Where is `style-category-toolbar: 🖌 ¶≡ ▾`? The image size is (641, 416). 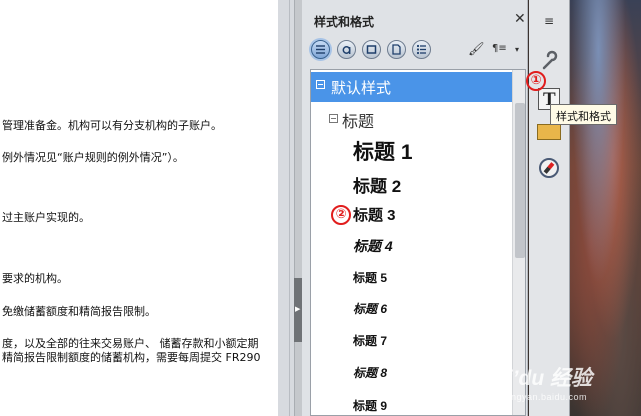 style-category-toolbar: 🖌 ¶≡ ▾ is located at coordinates (415, 50).